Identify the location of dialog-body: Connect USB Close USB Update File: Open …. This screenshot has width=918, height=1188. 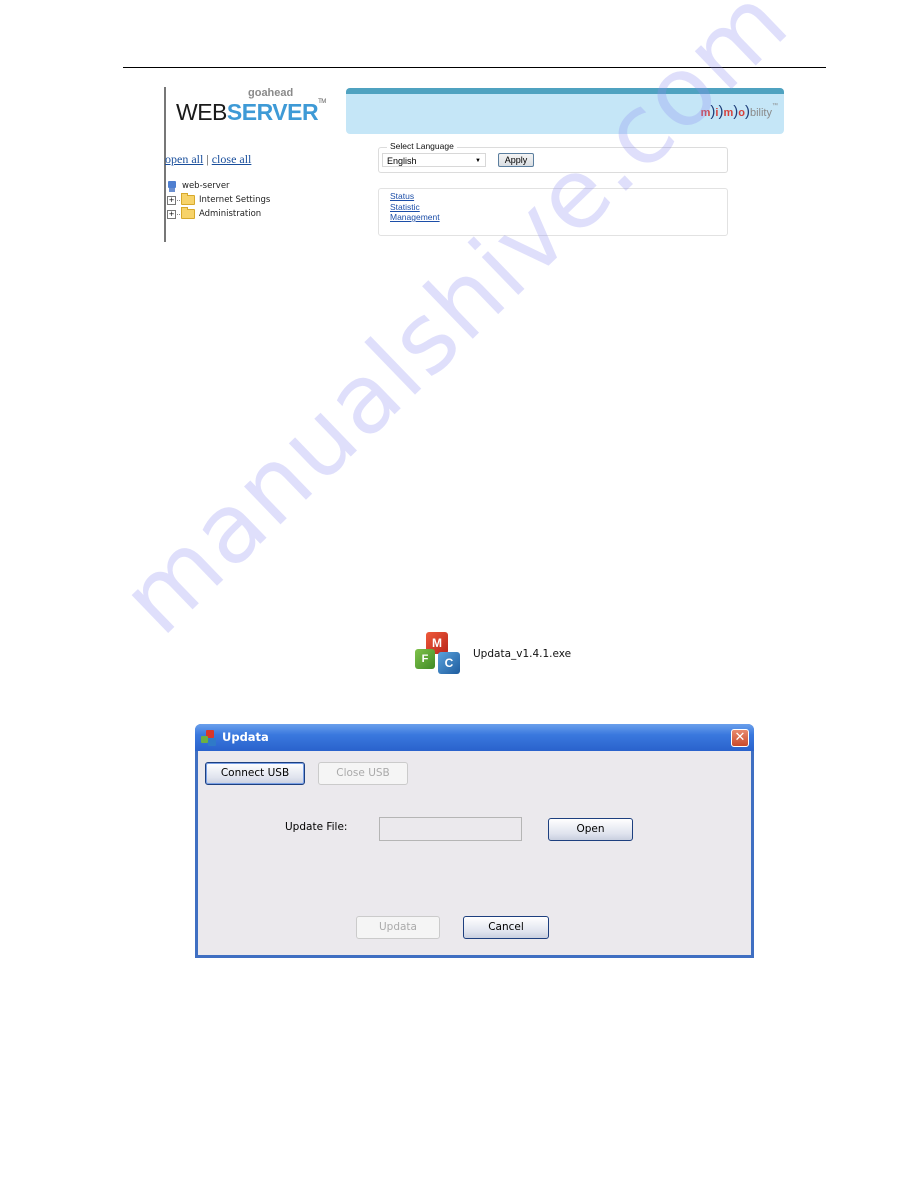
(474, 853).